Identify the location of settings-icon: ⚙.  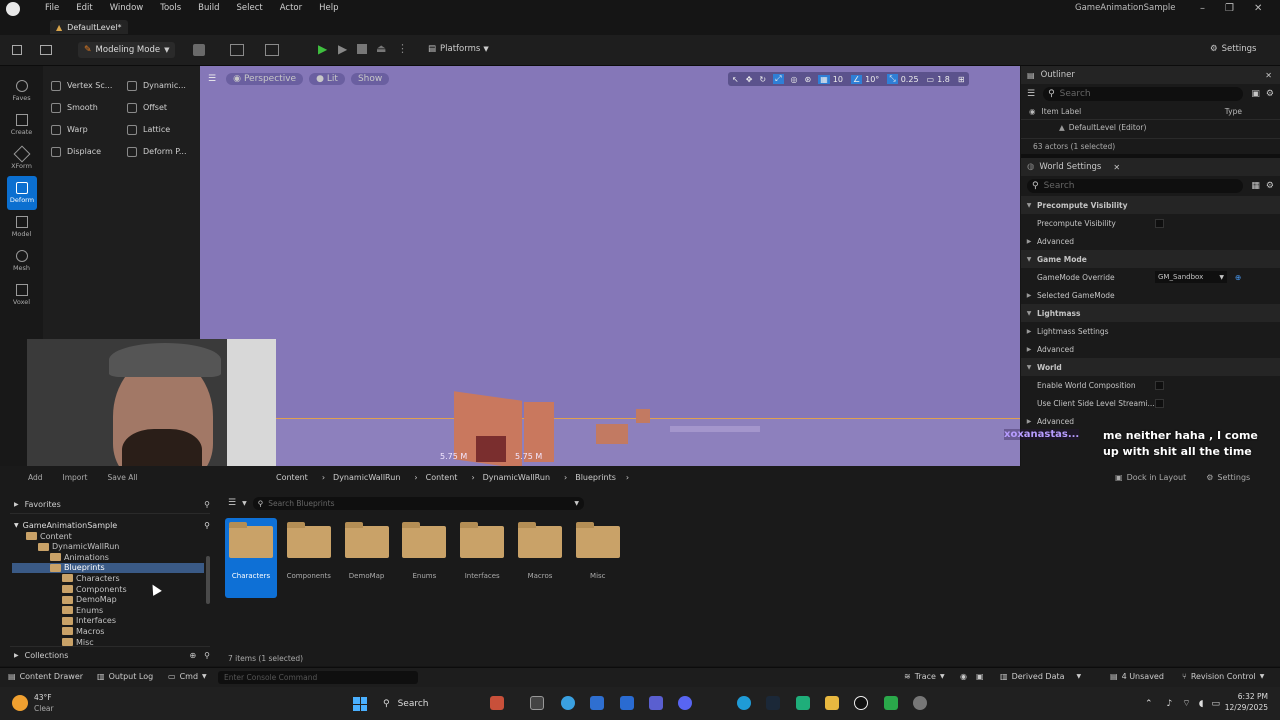
(1270, 94).